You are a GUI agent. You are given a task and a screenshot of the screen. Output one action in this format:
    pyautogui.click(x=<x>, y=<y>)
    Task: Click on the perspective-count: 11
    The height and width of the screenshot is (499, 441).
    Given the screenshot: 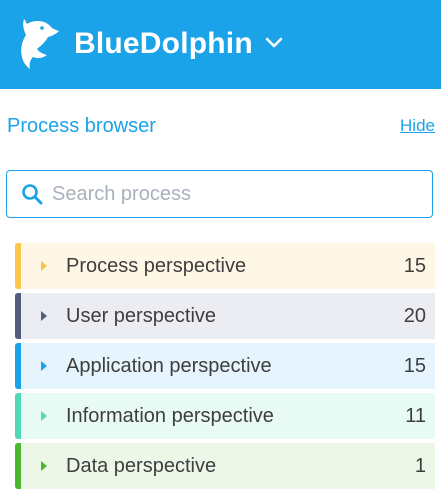 What is the action you would take?
    pyautogui.click(x=415, y=416)
    